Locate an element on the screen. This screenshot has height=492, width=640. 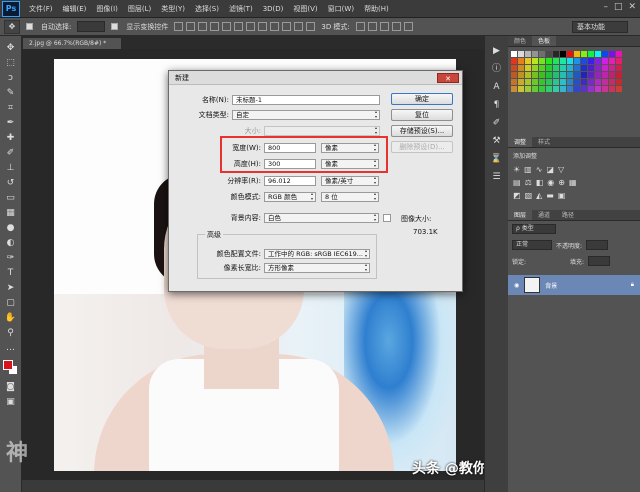
minimize-icon: – is located at coordinates (605, 7).